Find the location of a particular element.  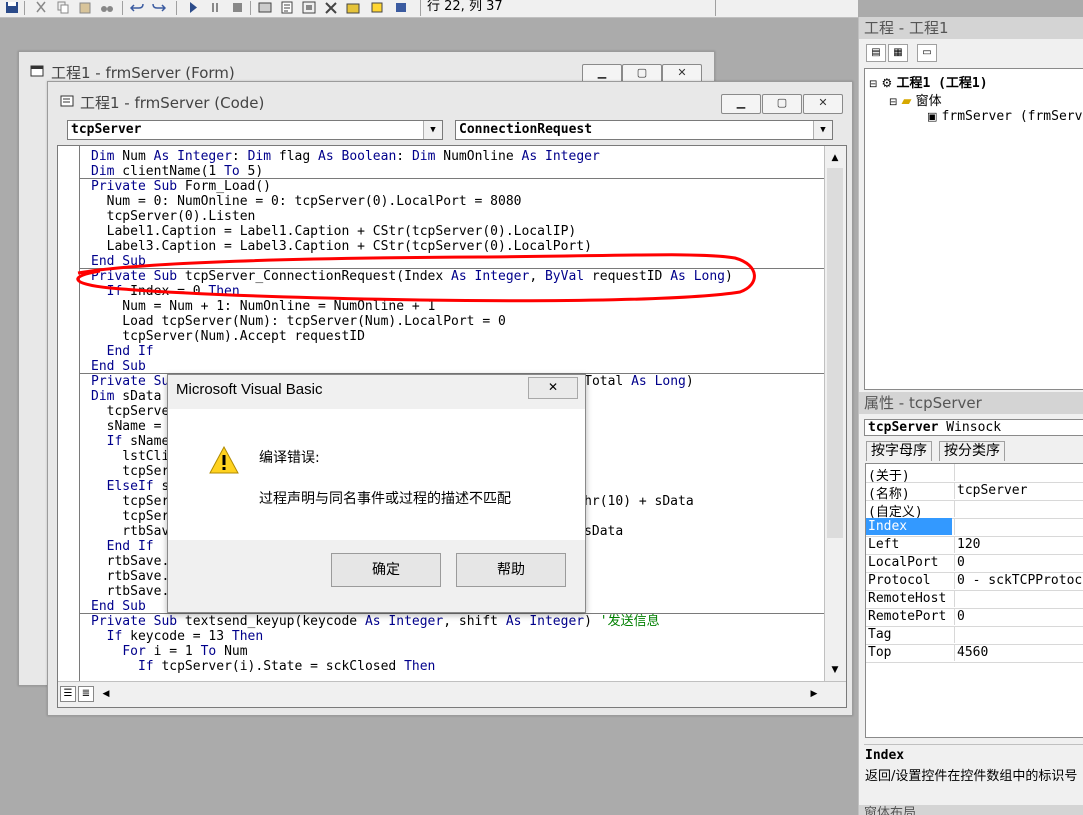

code-line: sName = is located at coordinates (130, 426).